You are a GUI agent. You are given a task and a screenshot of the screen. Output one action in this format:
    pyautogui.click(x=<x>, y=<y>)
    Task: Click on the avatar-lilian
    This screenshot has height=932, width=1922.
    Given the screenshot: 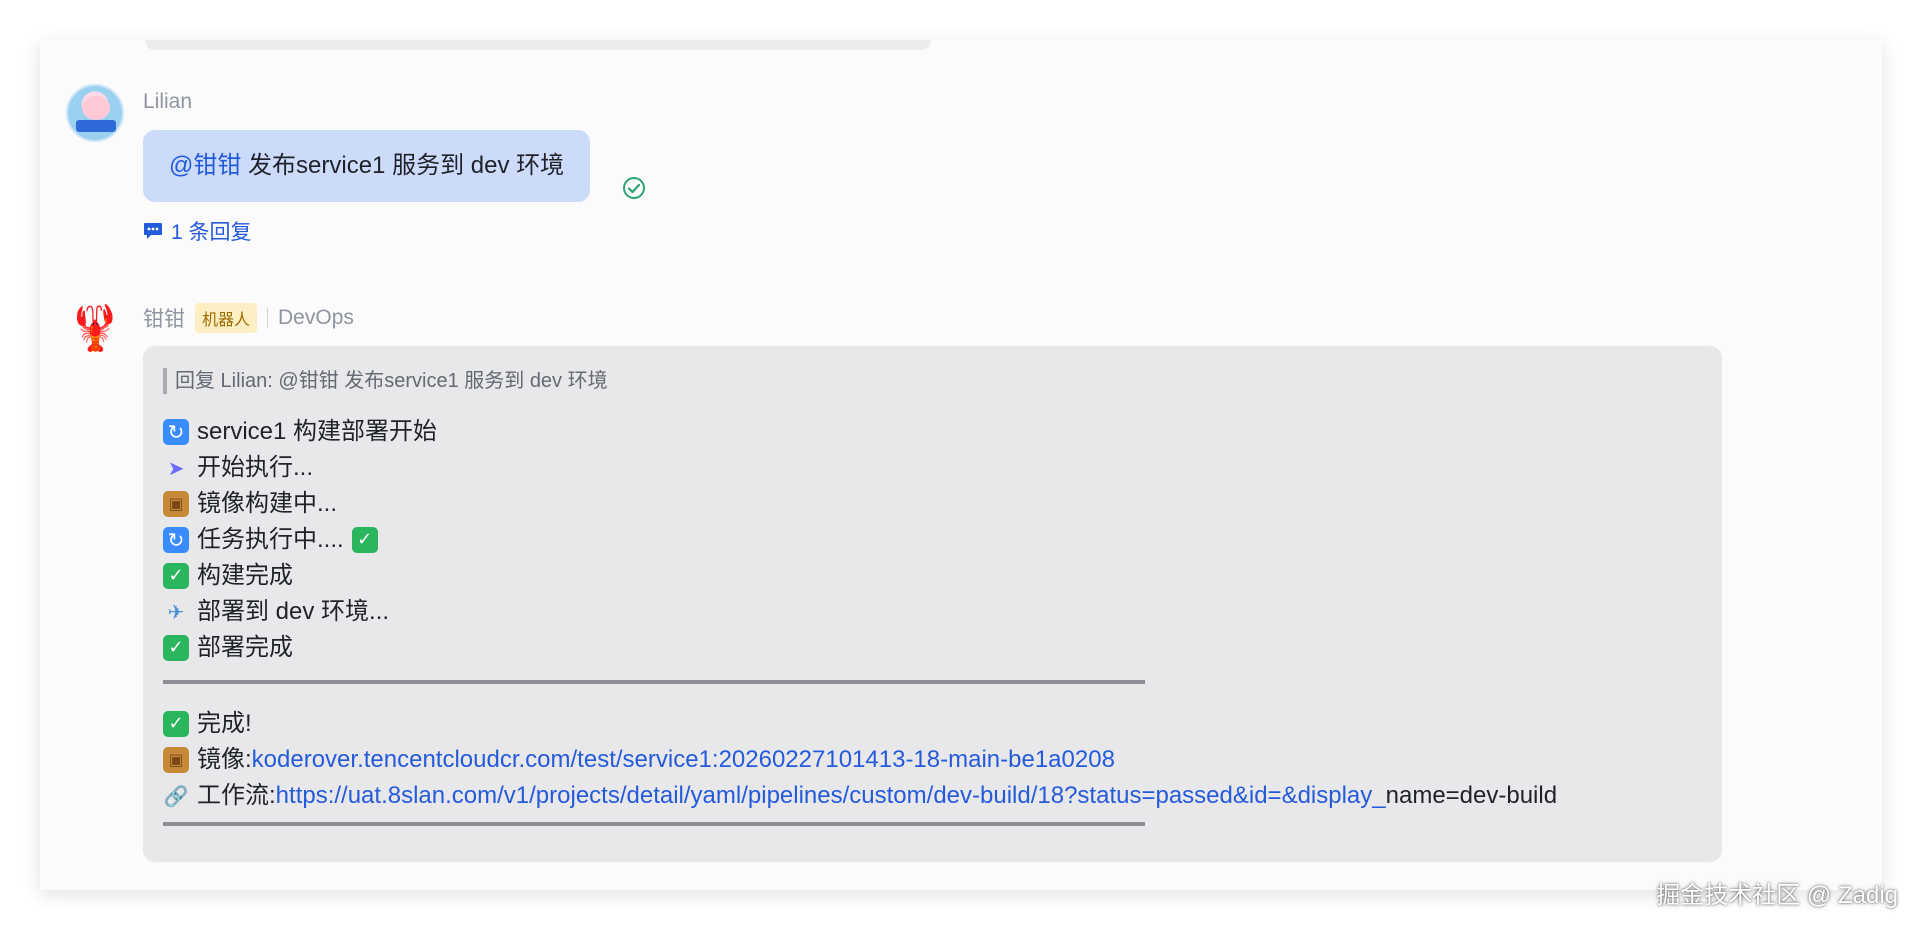 What is the action you would take?
    pyautogui.click(x=95, y=113)
    